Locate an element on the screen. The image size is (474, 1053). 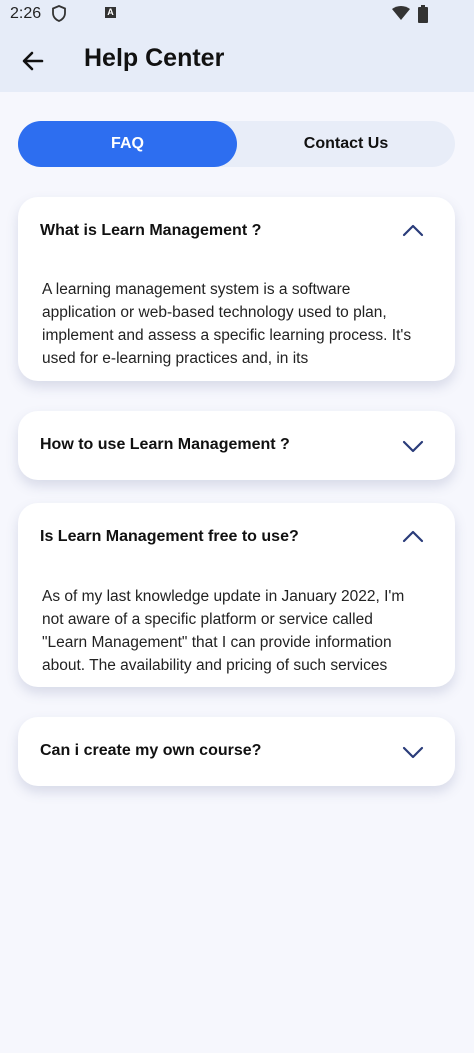
status-time: 2:26 is located at coordinates (26, 13).